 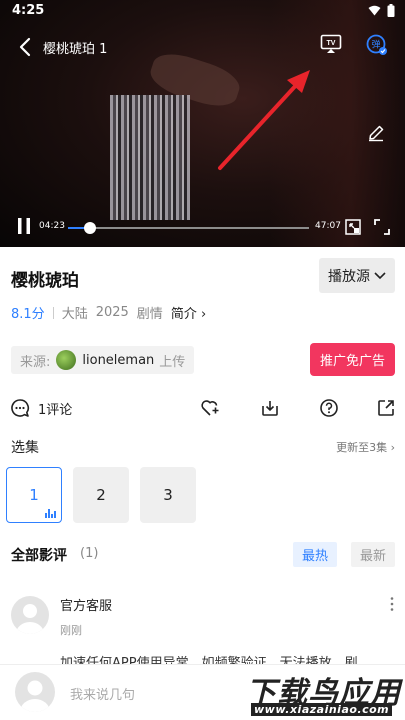 I want to click on progress-bar, so click(x=188, y=228).